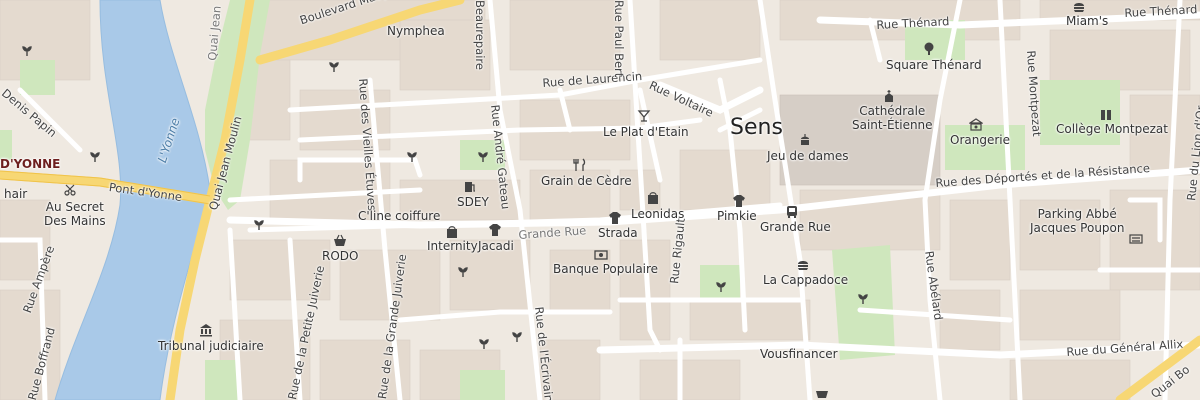  What do you see at coordinates (75, 214) in the screenshot?
I see `poi-au-secret-des-mains: Au Secret Des Mains` at bounding box center [75, 214].